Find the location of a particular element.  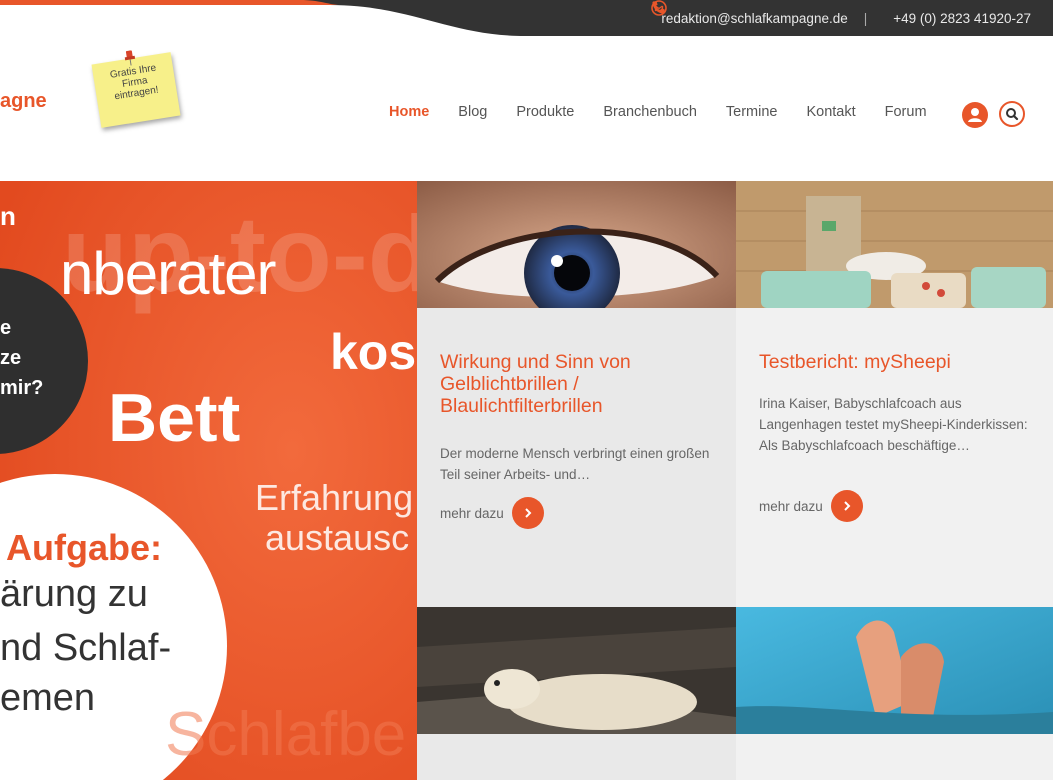

hero-text-nberater: nberater is located at coordinates (168, 273).